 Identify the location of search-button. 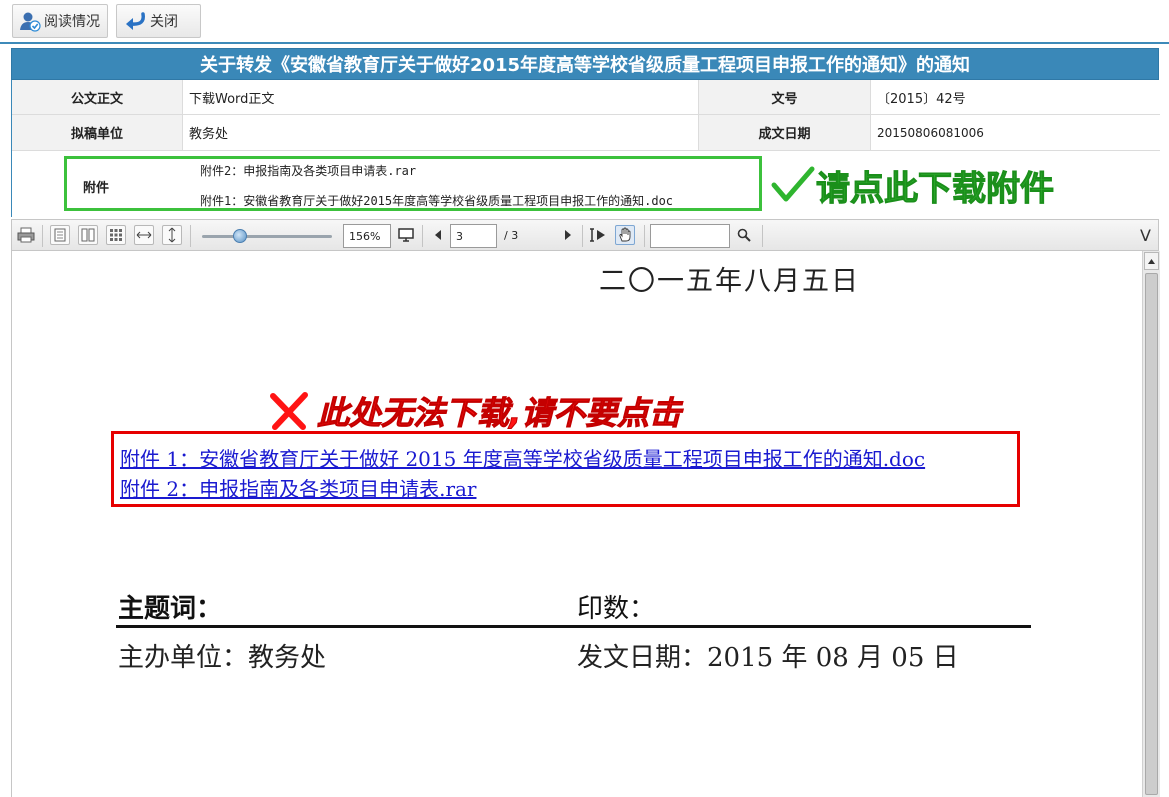
(744, 235).